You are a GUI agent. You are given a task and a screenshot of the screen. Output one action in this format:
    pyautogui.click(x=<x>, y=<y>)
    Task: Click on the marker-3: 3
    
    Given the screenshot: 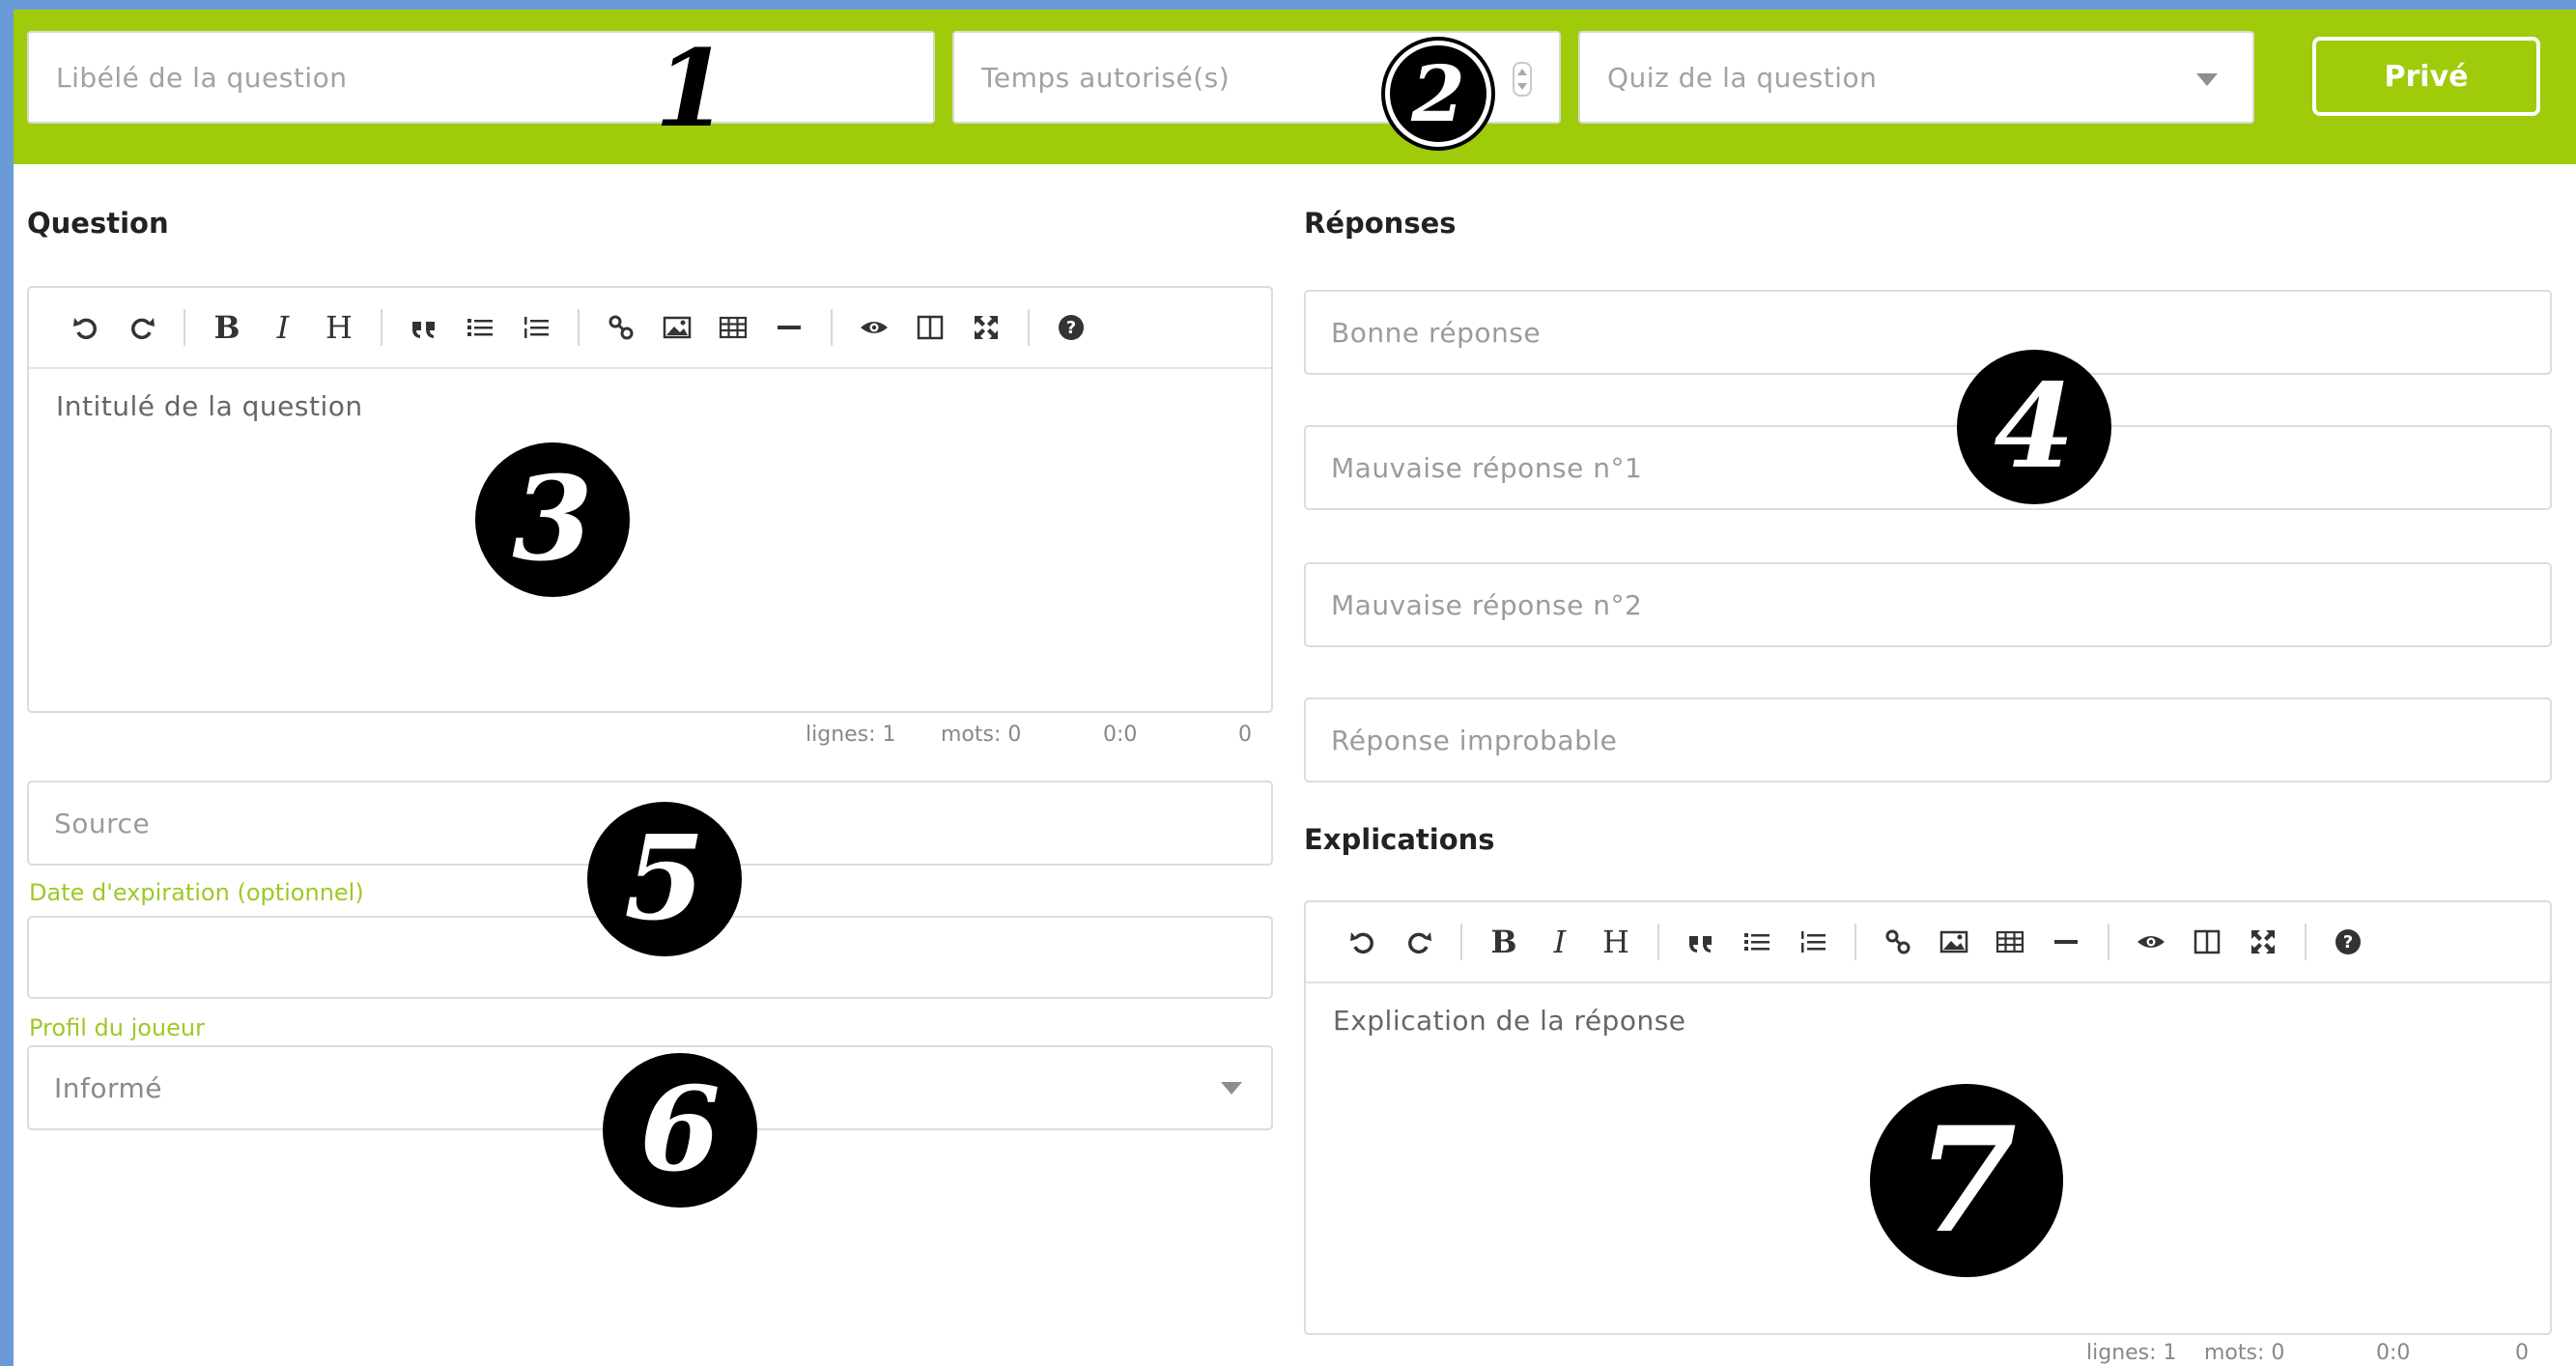 What is the action you would take?
    pyautogui.click(x=552, y=519)
    